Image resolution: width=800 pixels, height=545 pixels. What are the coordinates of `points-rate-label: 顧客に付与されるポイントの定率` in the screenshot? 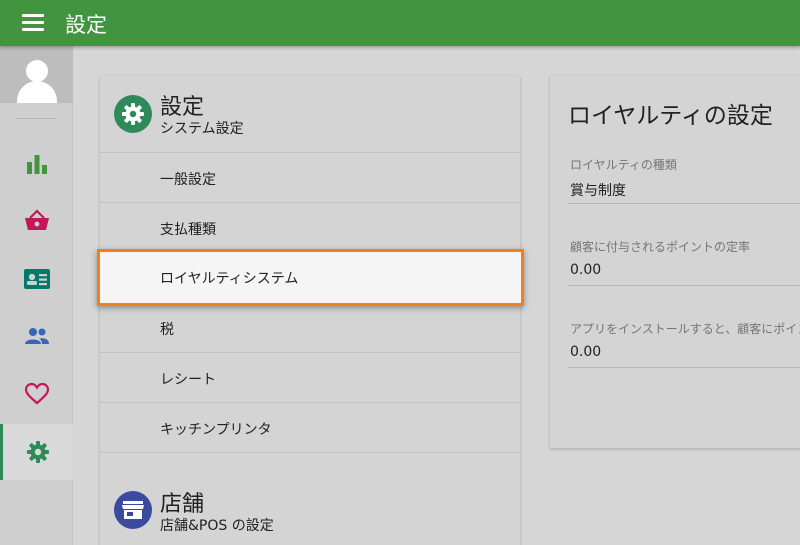 It's located at (660, 247).